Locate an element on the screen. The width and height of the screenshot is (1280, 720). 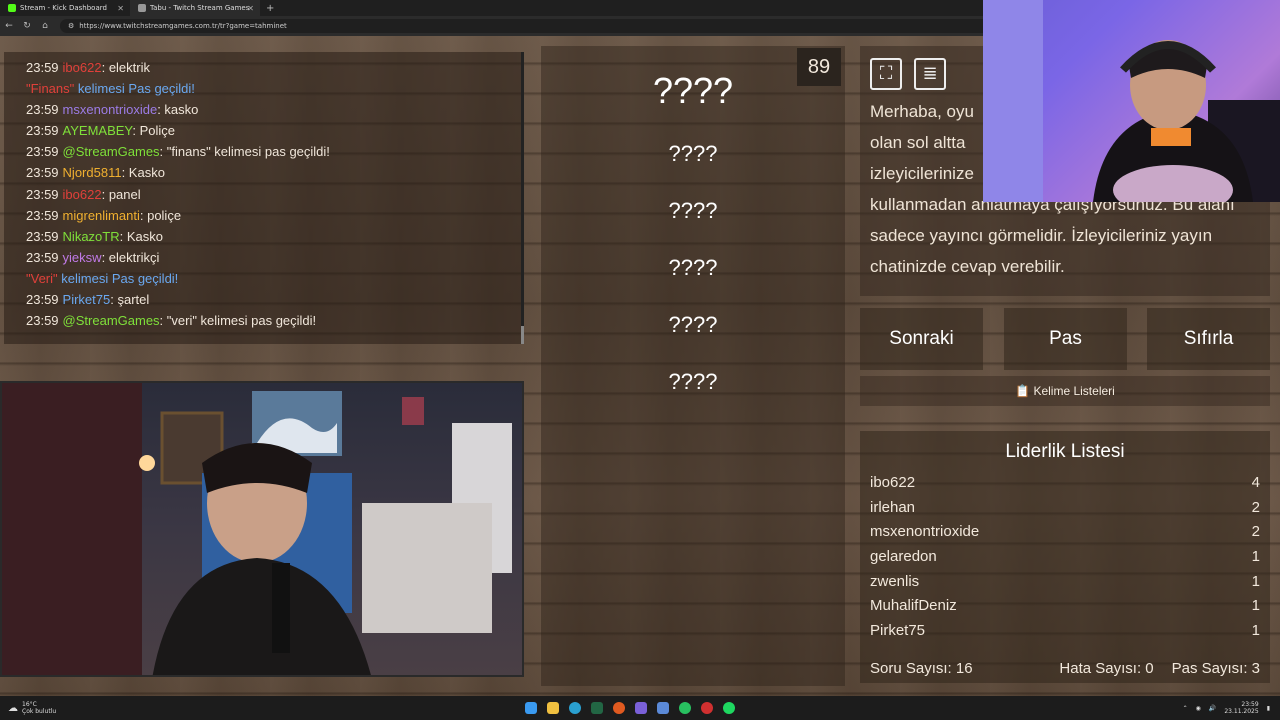
leaderboard-name: MuhalifDeniz is located at coordinates (913, 606).